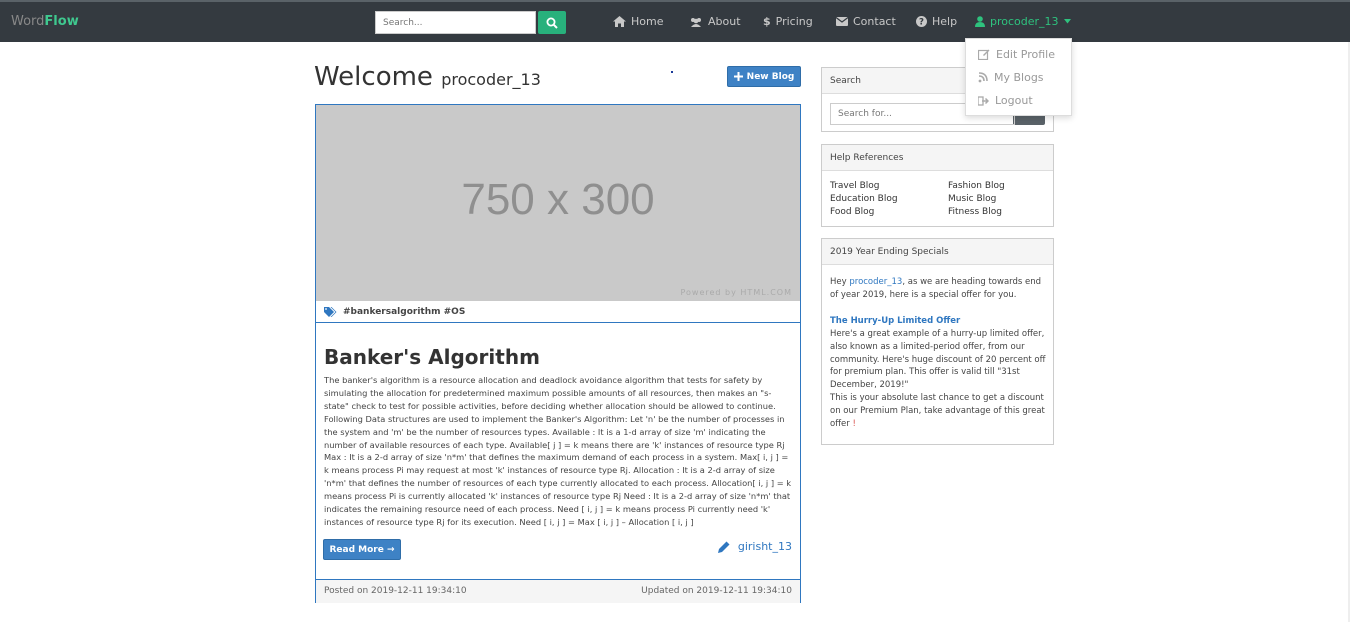  What do you see at coordinates (395, 591) in the screenshot?
I see `posted-date: Posted on 2019-12-11 19:34:10` at bounding box center [395, 591].